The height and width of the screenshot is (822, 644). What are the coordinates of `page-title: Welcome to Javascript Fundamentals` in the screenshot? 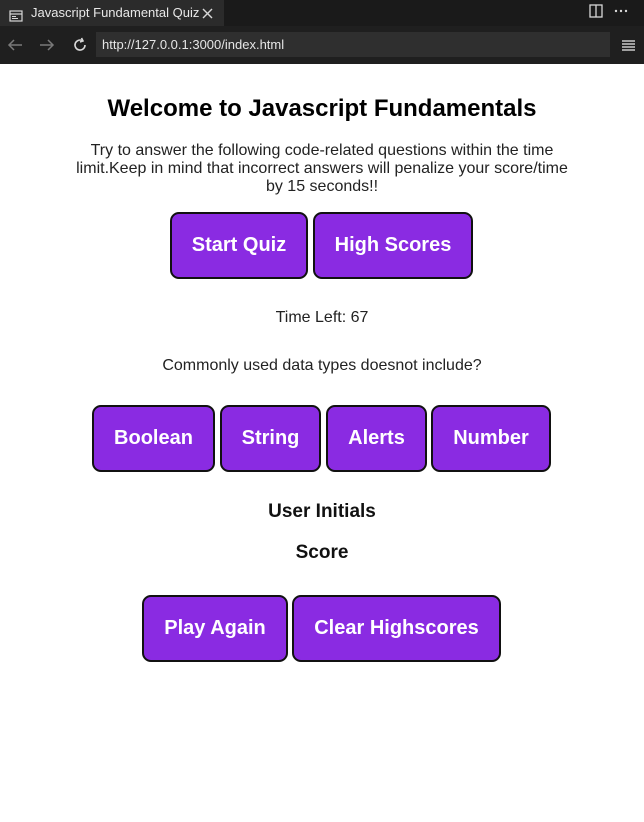 It's located at (322, 108).